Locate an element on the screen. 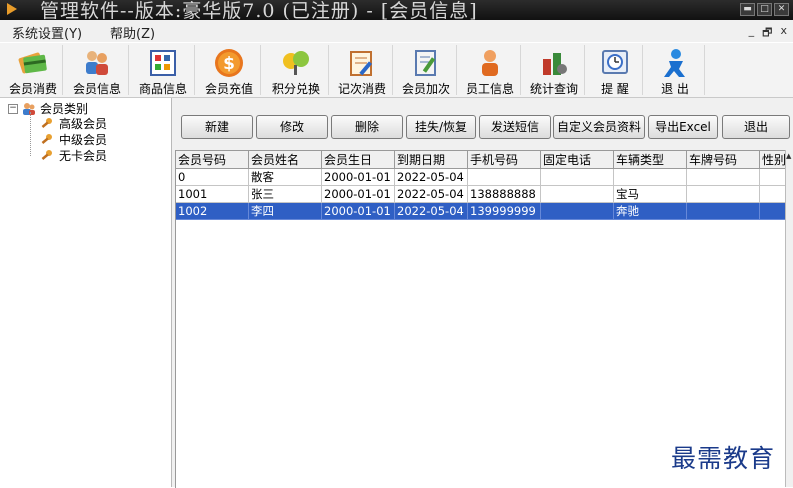 Image resolution: width=793 pixels, height=488 pixels. column-header: 会员生日 is located at coordinates (358, 160).